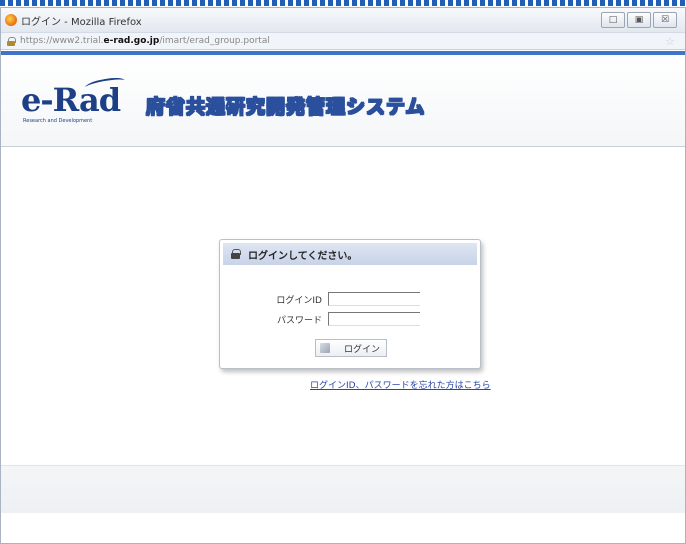 Image resolution: width=686 pixels, height=544 pixels. Describe the element at coordinates (665, 20) in the screenshot. I see `close-button: ☒` at that location.